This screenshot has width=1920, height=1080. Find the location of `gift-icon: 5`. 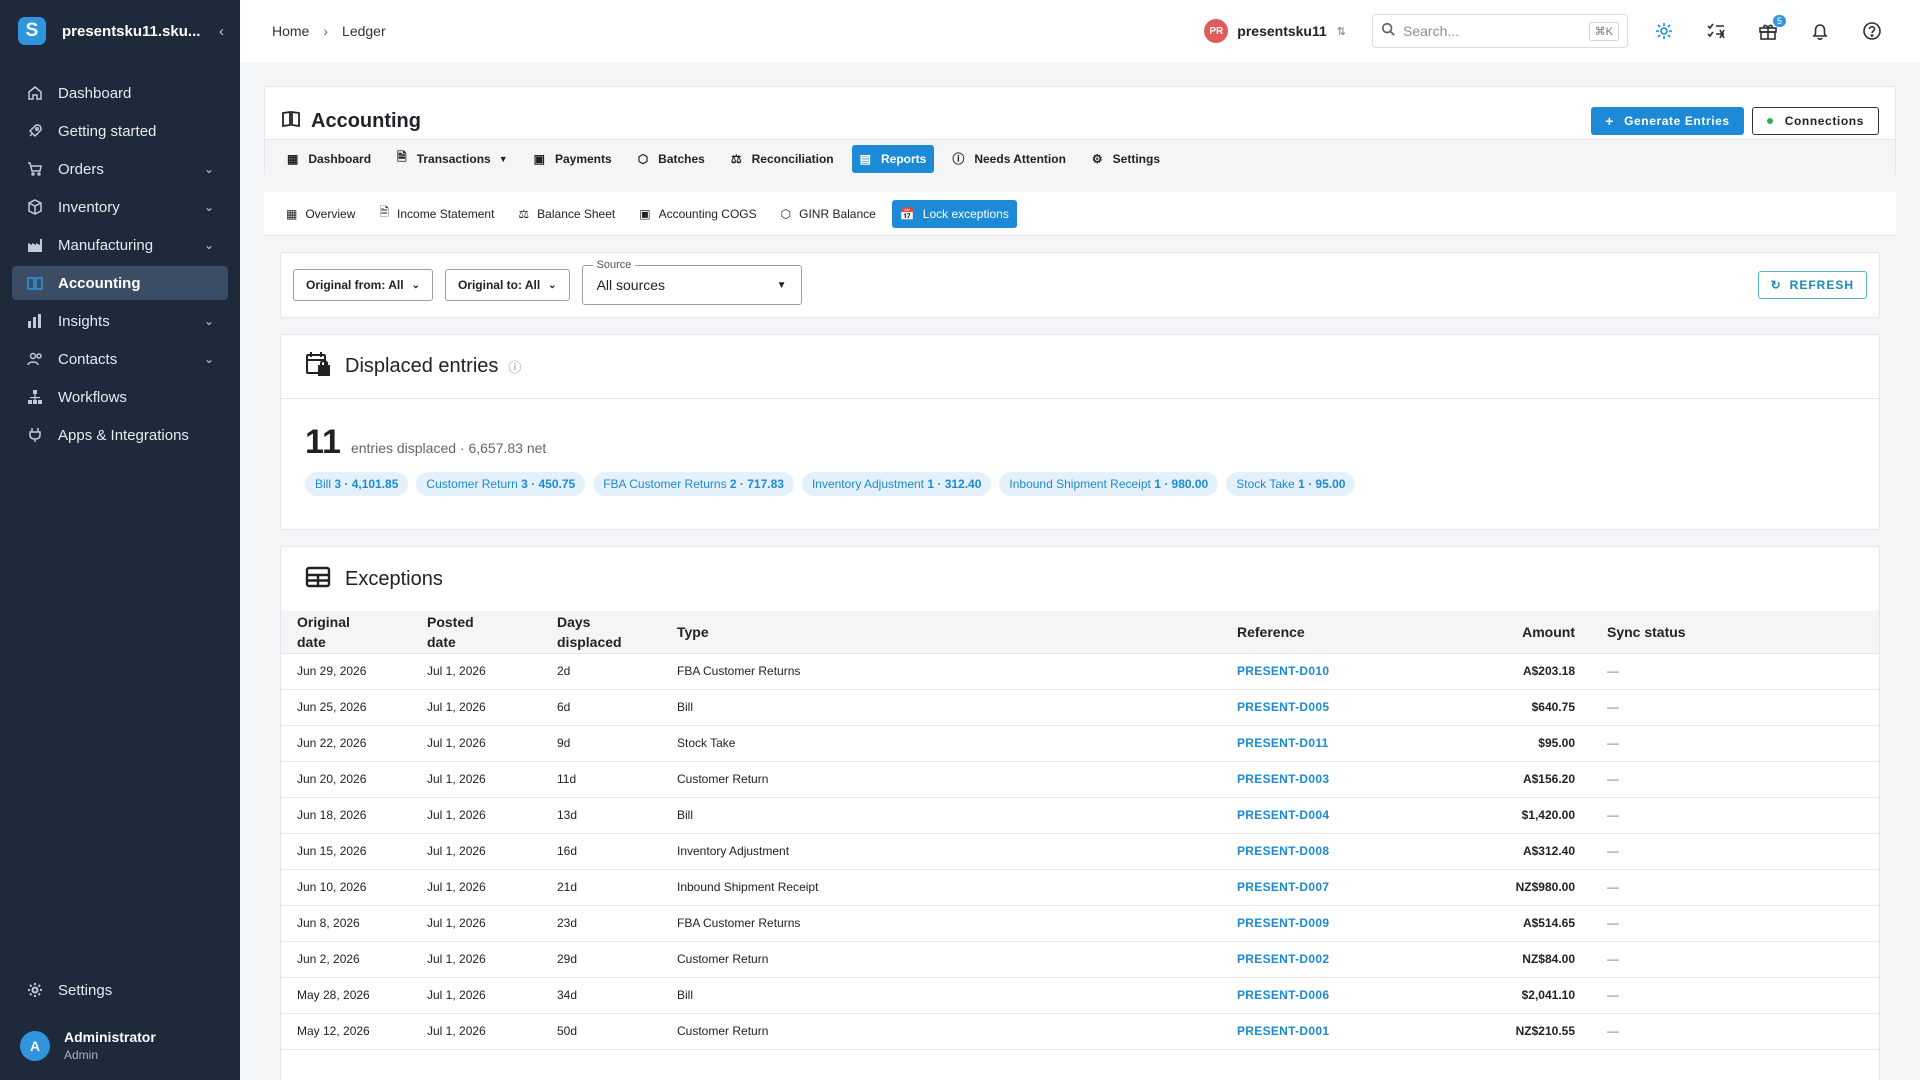

gift-icon: 5 is located at coordinates (1769, 31).